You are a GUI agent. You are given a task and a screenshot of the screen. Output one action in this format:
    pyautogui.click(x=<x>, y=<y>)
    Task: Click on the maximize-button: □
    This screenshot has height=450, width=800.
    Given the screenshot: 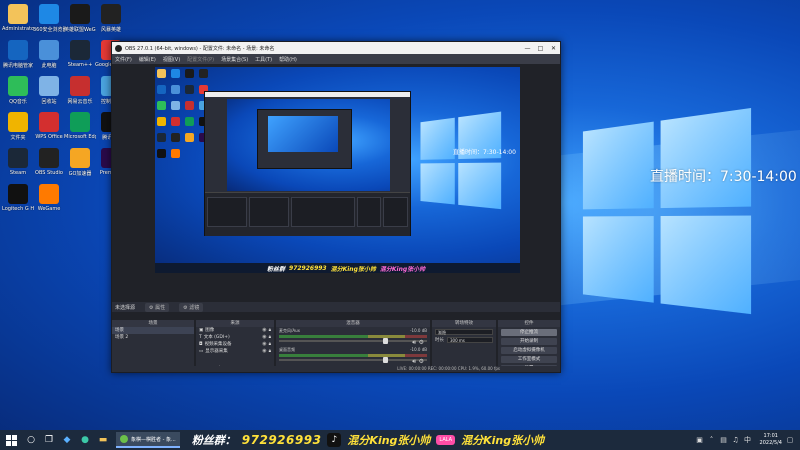 What is the action you would take?
    pyautogui.click(x=540, y=48)
    